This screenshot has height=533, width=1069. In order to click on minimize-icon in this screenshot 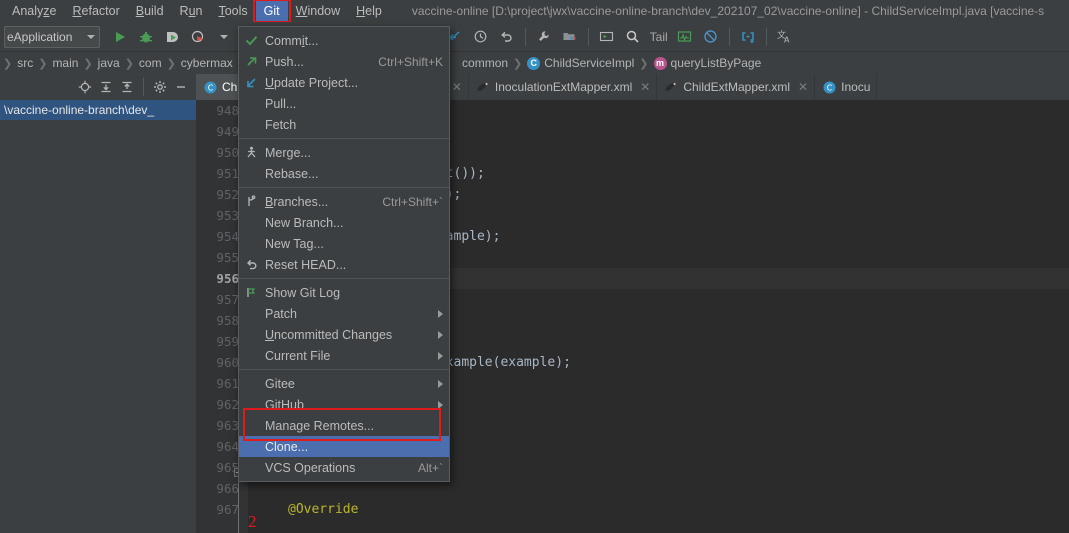, I will do `click(181, 87)`.